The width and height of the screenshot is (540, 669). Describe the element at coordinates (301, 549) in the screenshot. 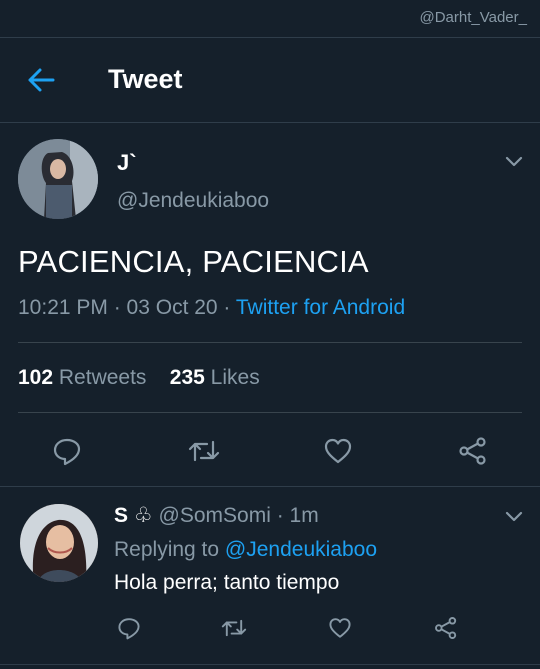

I see `replying-mention-link: @Jendeukiaboo` at that location.